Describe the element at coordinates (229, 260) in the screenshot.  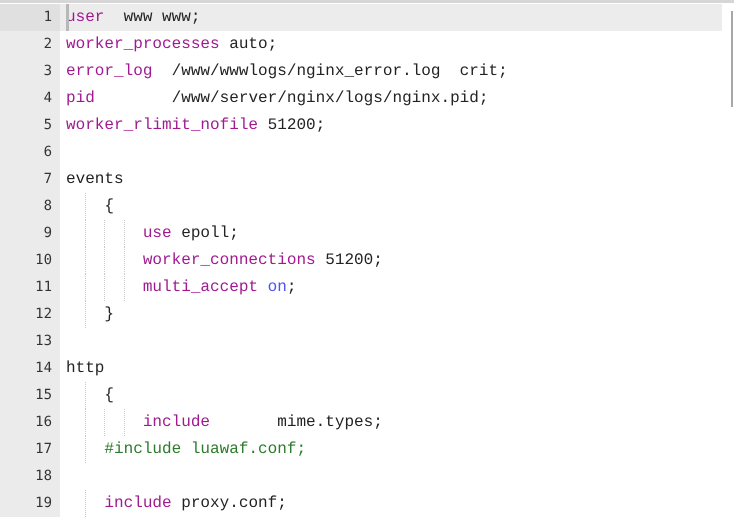
I see `directive-text: worker_connections` at that location.